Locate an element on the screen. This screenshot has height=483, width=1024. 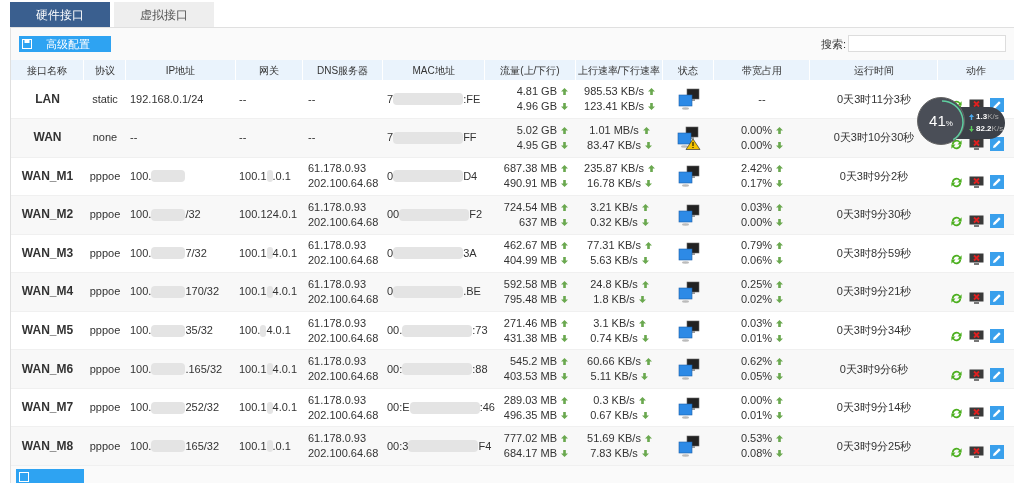
uptime: 0天3时9分6秒 is located at coordinates (874, 369).